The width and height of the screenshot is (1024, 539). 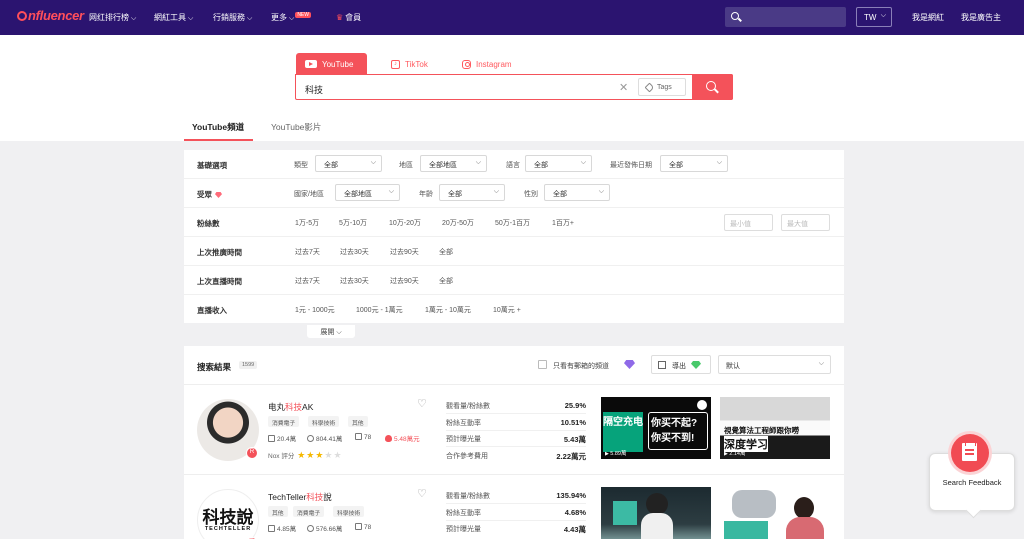 What do you see at coordinates (656, 428) in the screenshot?
I see `video-thumbnail: 隔空充电 你买不起?你买不到! 5.89萬` at bounding box center [656, 428].